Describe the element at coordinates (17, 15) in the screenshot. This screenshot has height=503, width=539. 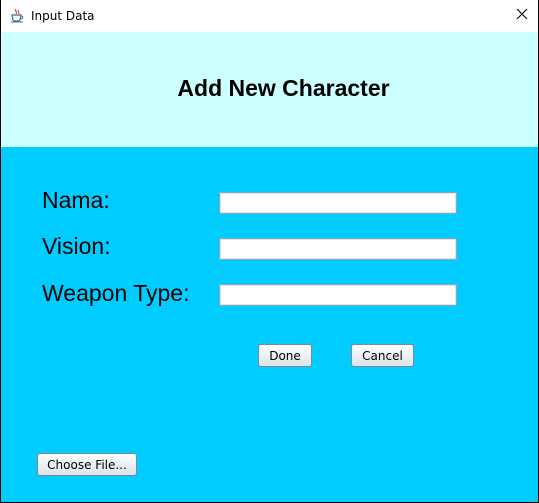
I see `java-cup-icon` at that location.